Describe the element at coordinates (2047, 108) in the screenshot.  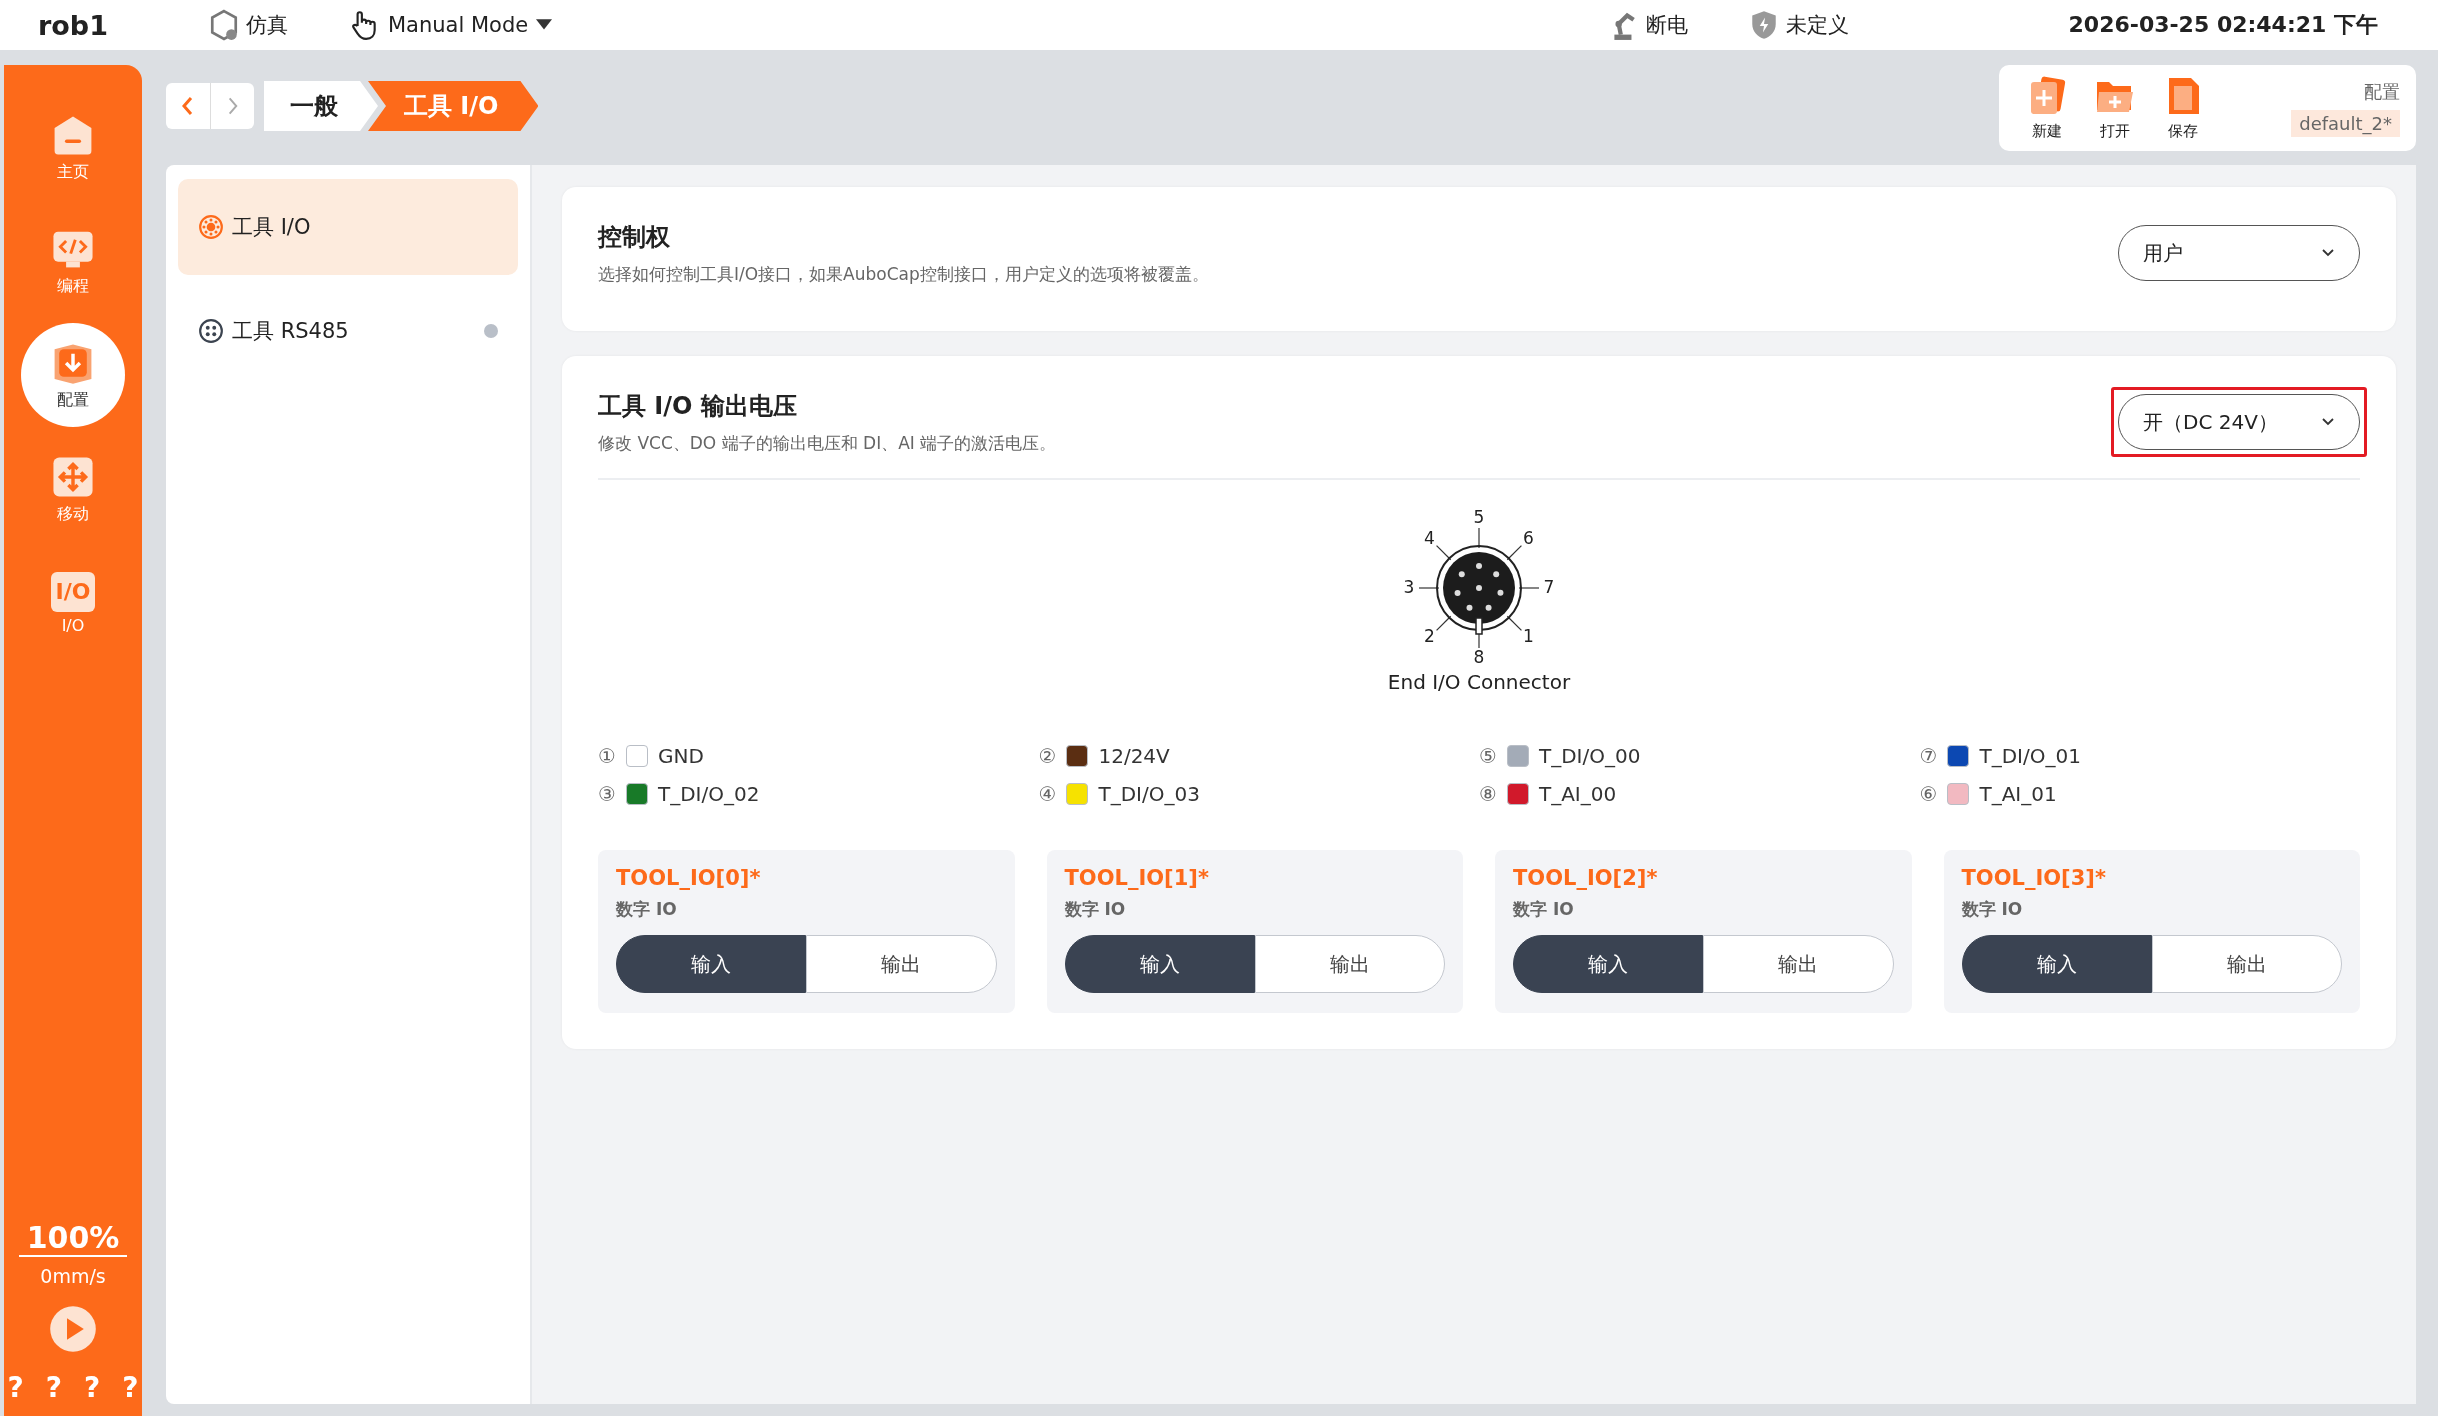
I see `toolbar-button: 新建` at that location.